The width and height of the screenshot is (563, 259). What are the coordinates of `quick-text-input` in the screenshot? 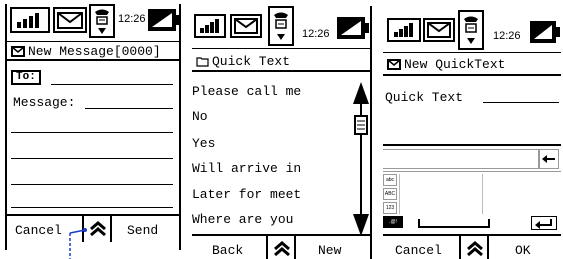 It's located at (521, 102).